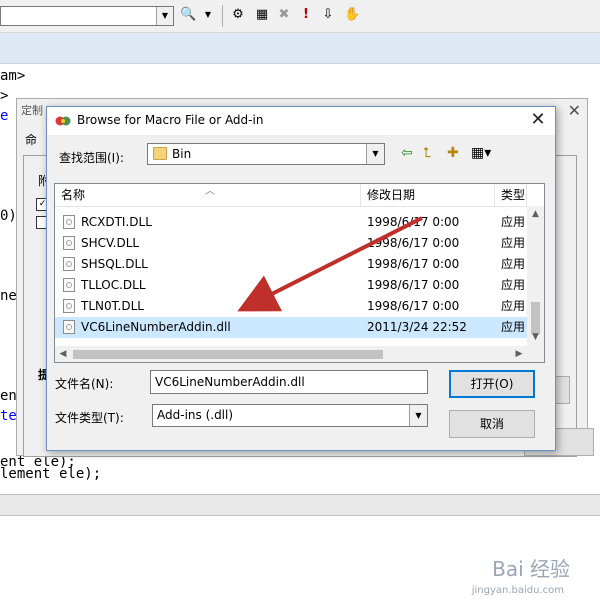 Image resolution: width=600 pixels, height=600 pixels. Describe the element at coordinates (511, 195) in the screenshot. I see `column-header-type: 类型` at that location.